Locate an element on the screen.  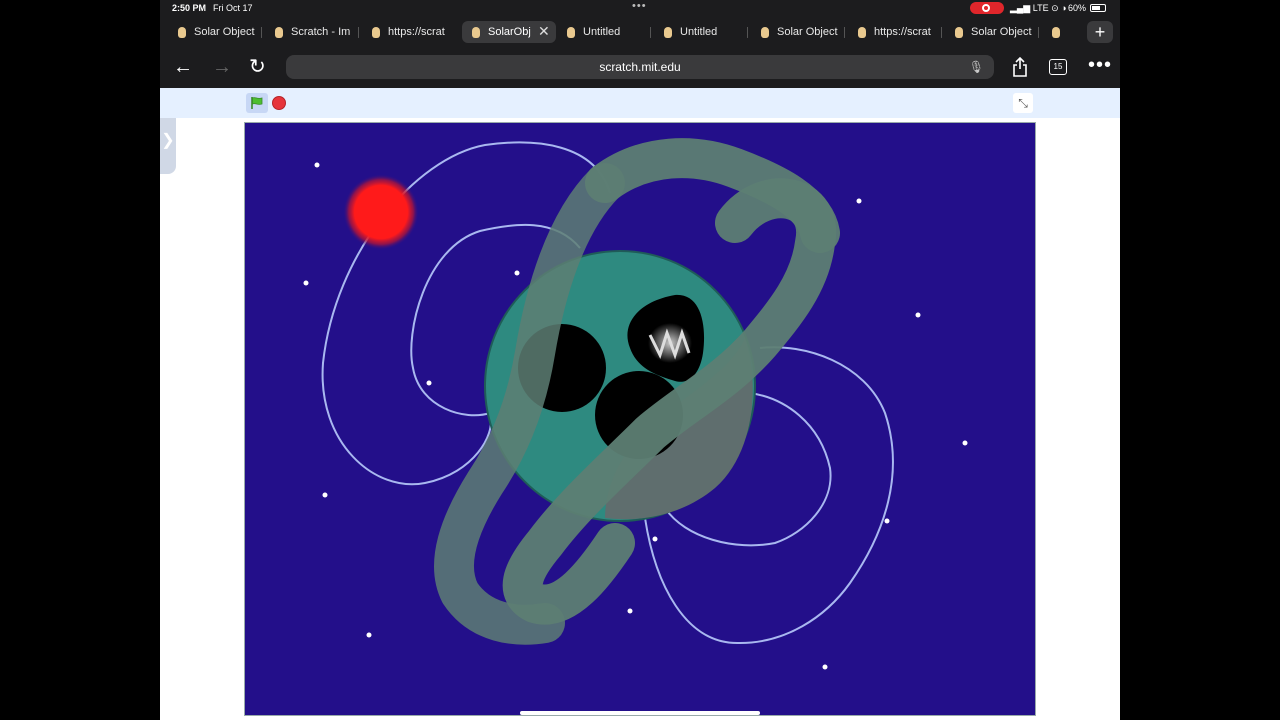
signal-label: ▂▄▆ LTE ⊙ ◑ is located at coordinates (1038, 8).